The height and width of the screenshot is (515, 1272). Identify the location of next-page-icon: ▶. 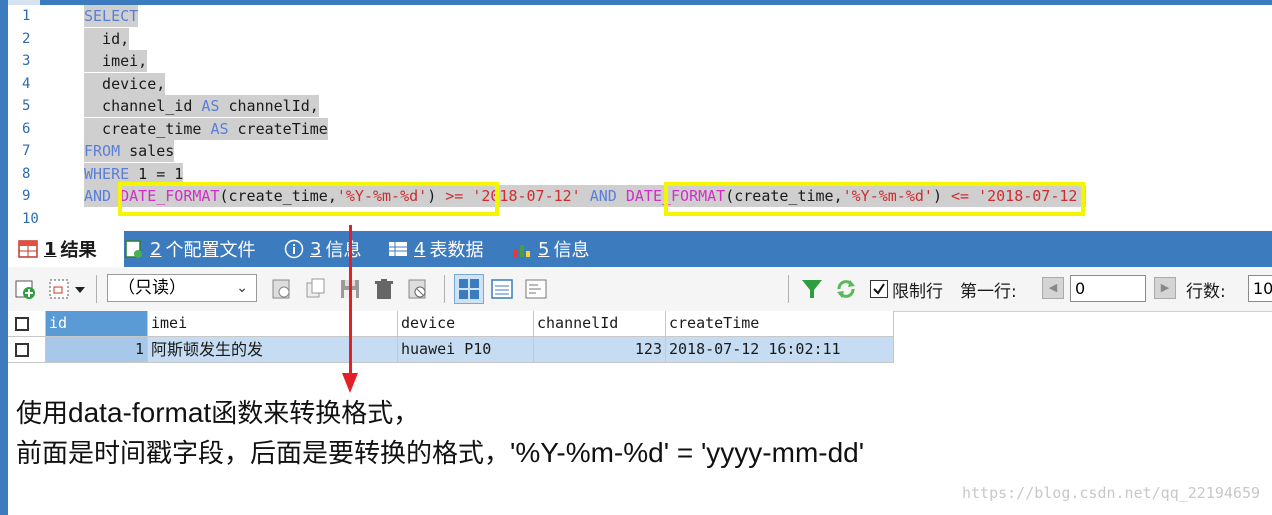
(1165, 288).